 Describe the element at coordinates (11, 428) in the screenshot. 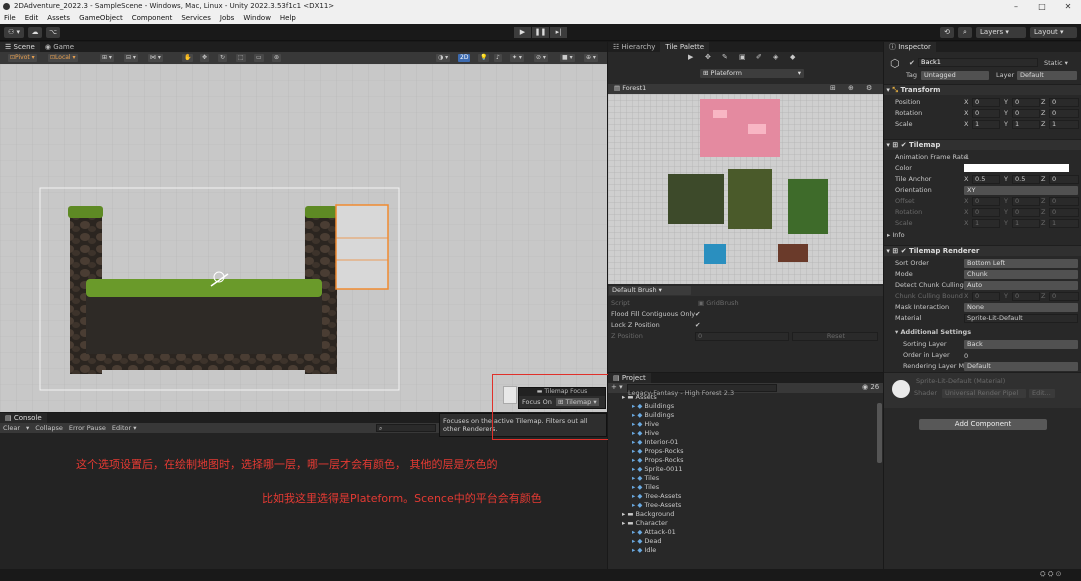

I see `clear-button: Clear` at that location.